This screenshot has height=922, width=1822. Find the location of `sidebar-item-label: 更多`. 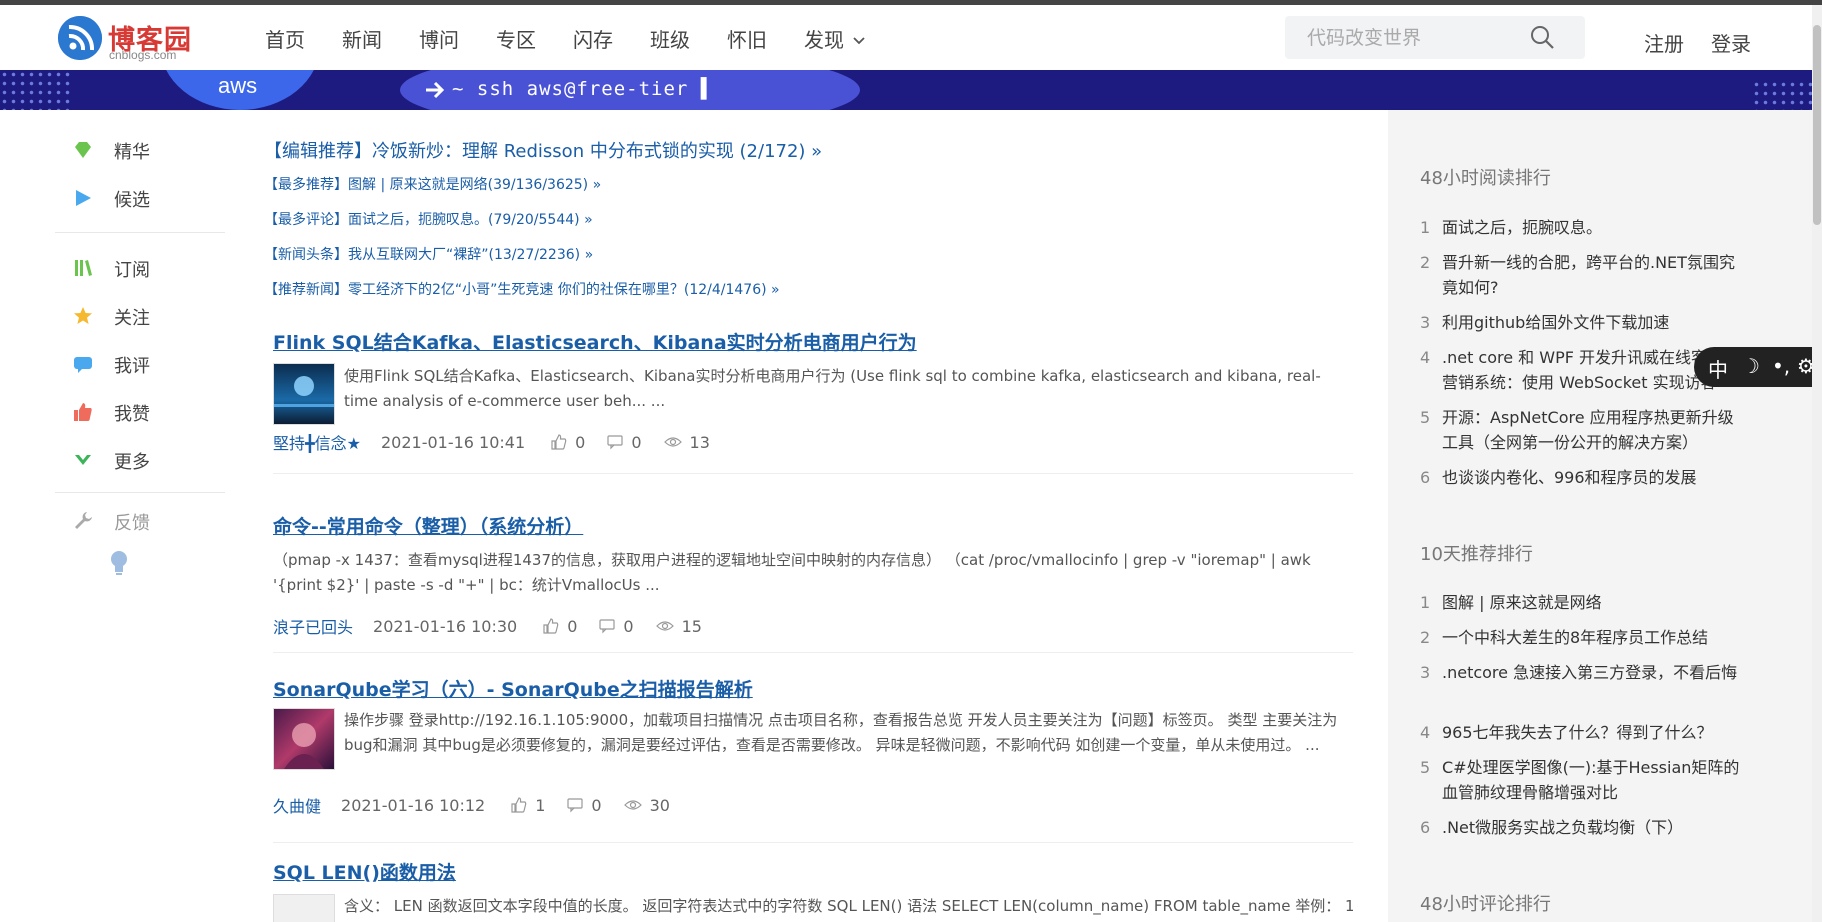

sidebar-item-label: 更多 is located at coordinates (132, 462).